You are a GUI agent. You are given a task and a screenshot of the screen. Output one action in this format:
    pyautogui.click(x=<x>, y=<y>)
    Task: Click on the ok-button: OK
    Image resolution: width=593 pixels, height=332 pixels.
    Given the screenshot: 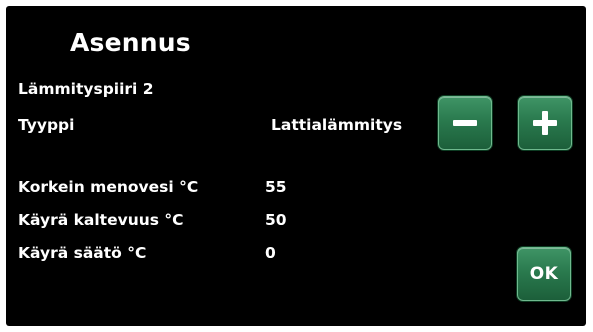 What is the action you would take?
    pyautogui.click(x=544, y=274)
    